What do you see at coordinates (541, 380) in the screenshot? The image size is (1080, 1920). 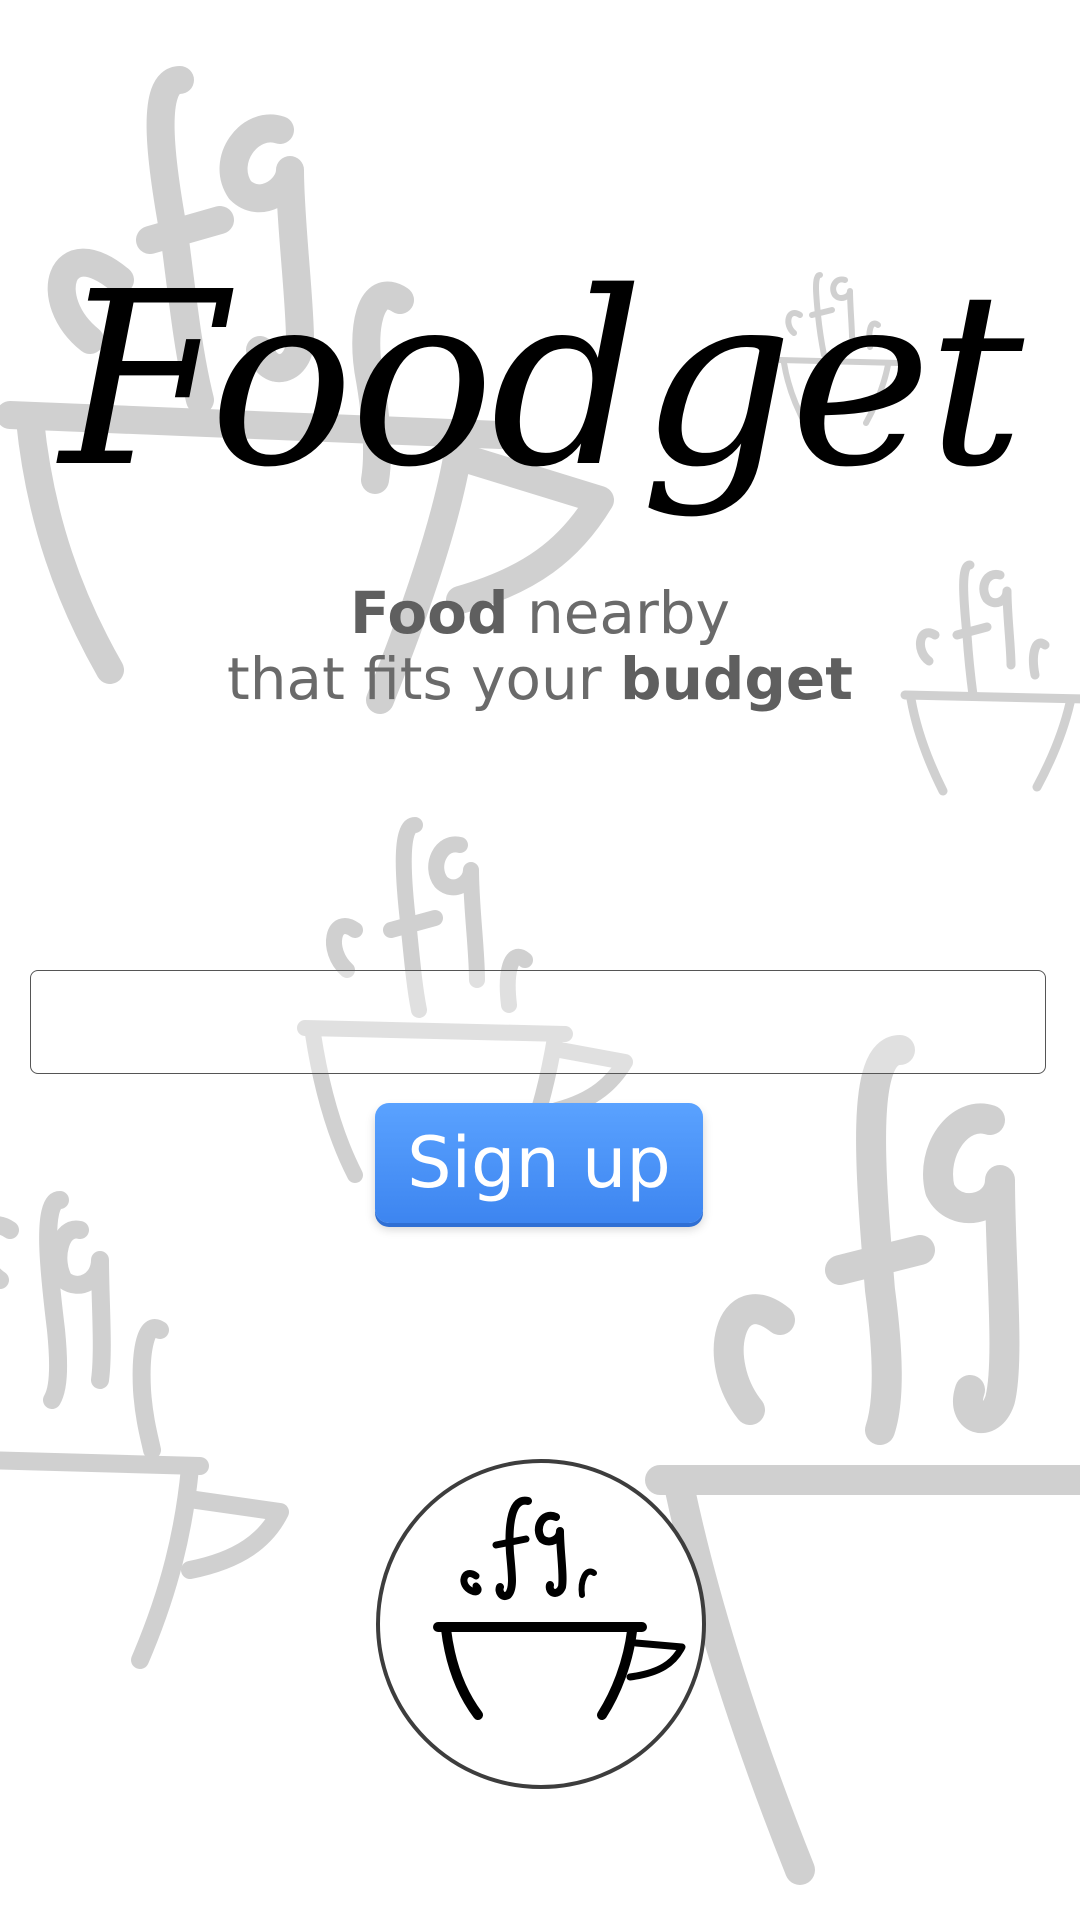 I see `app-logo-title: Foodget` at bounding box center [541, 380].